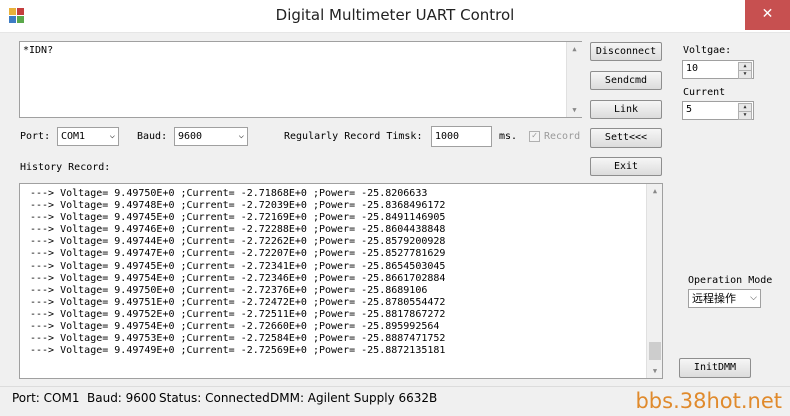  What do you see at coordinates (508, 136) in the screenshot?
I see `record-time-unit: ms.` at bounding box center [508, 136].